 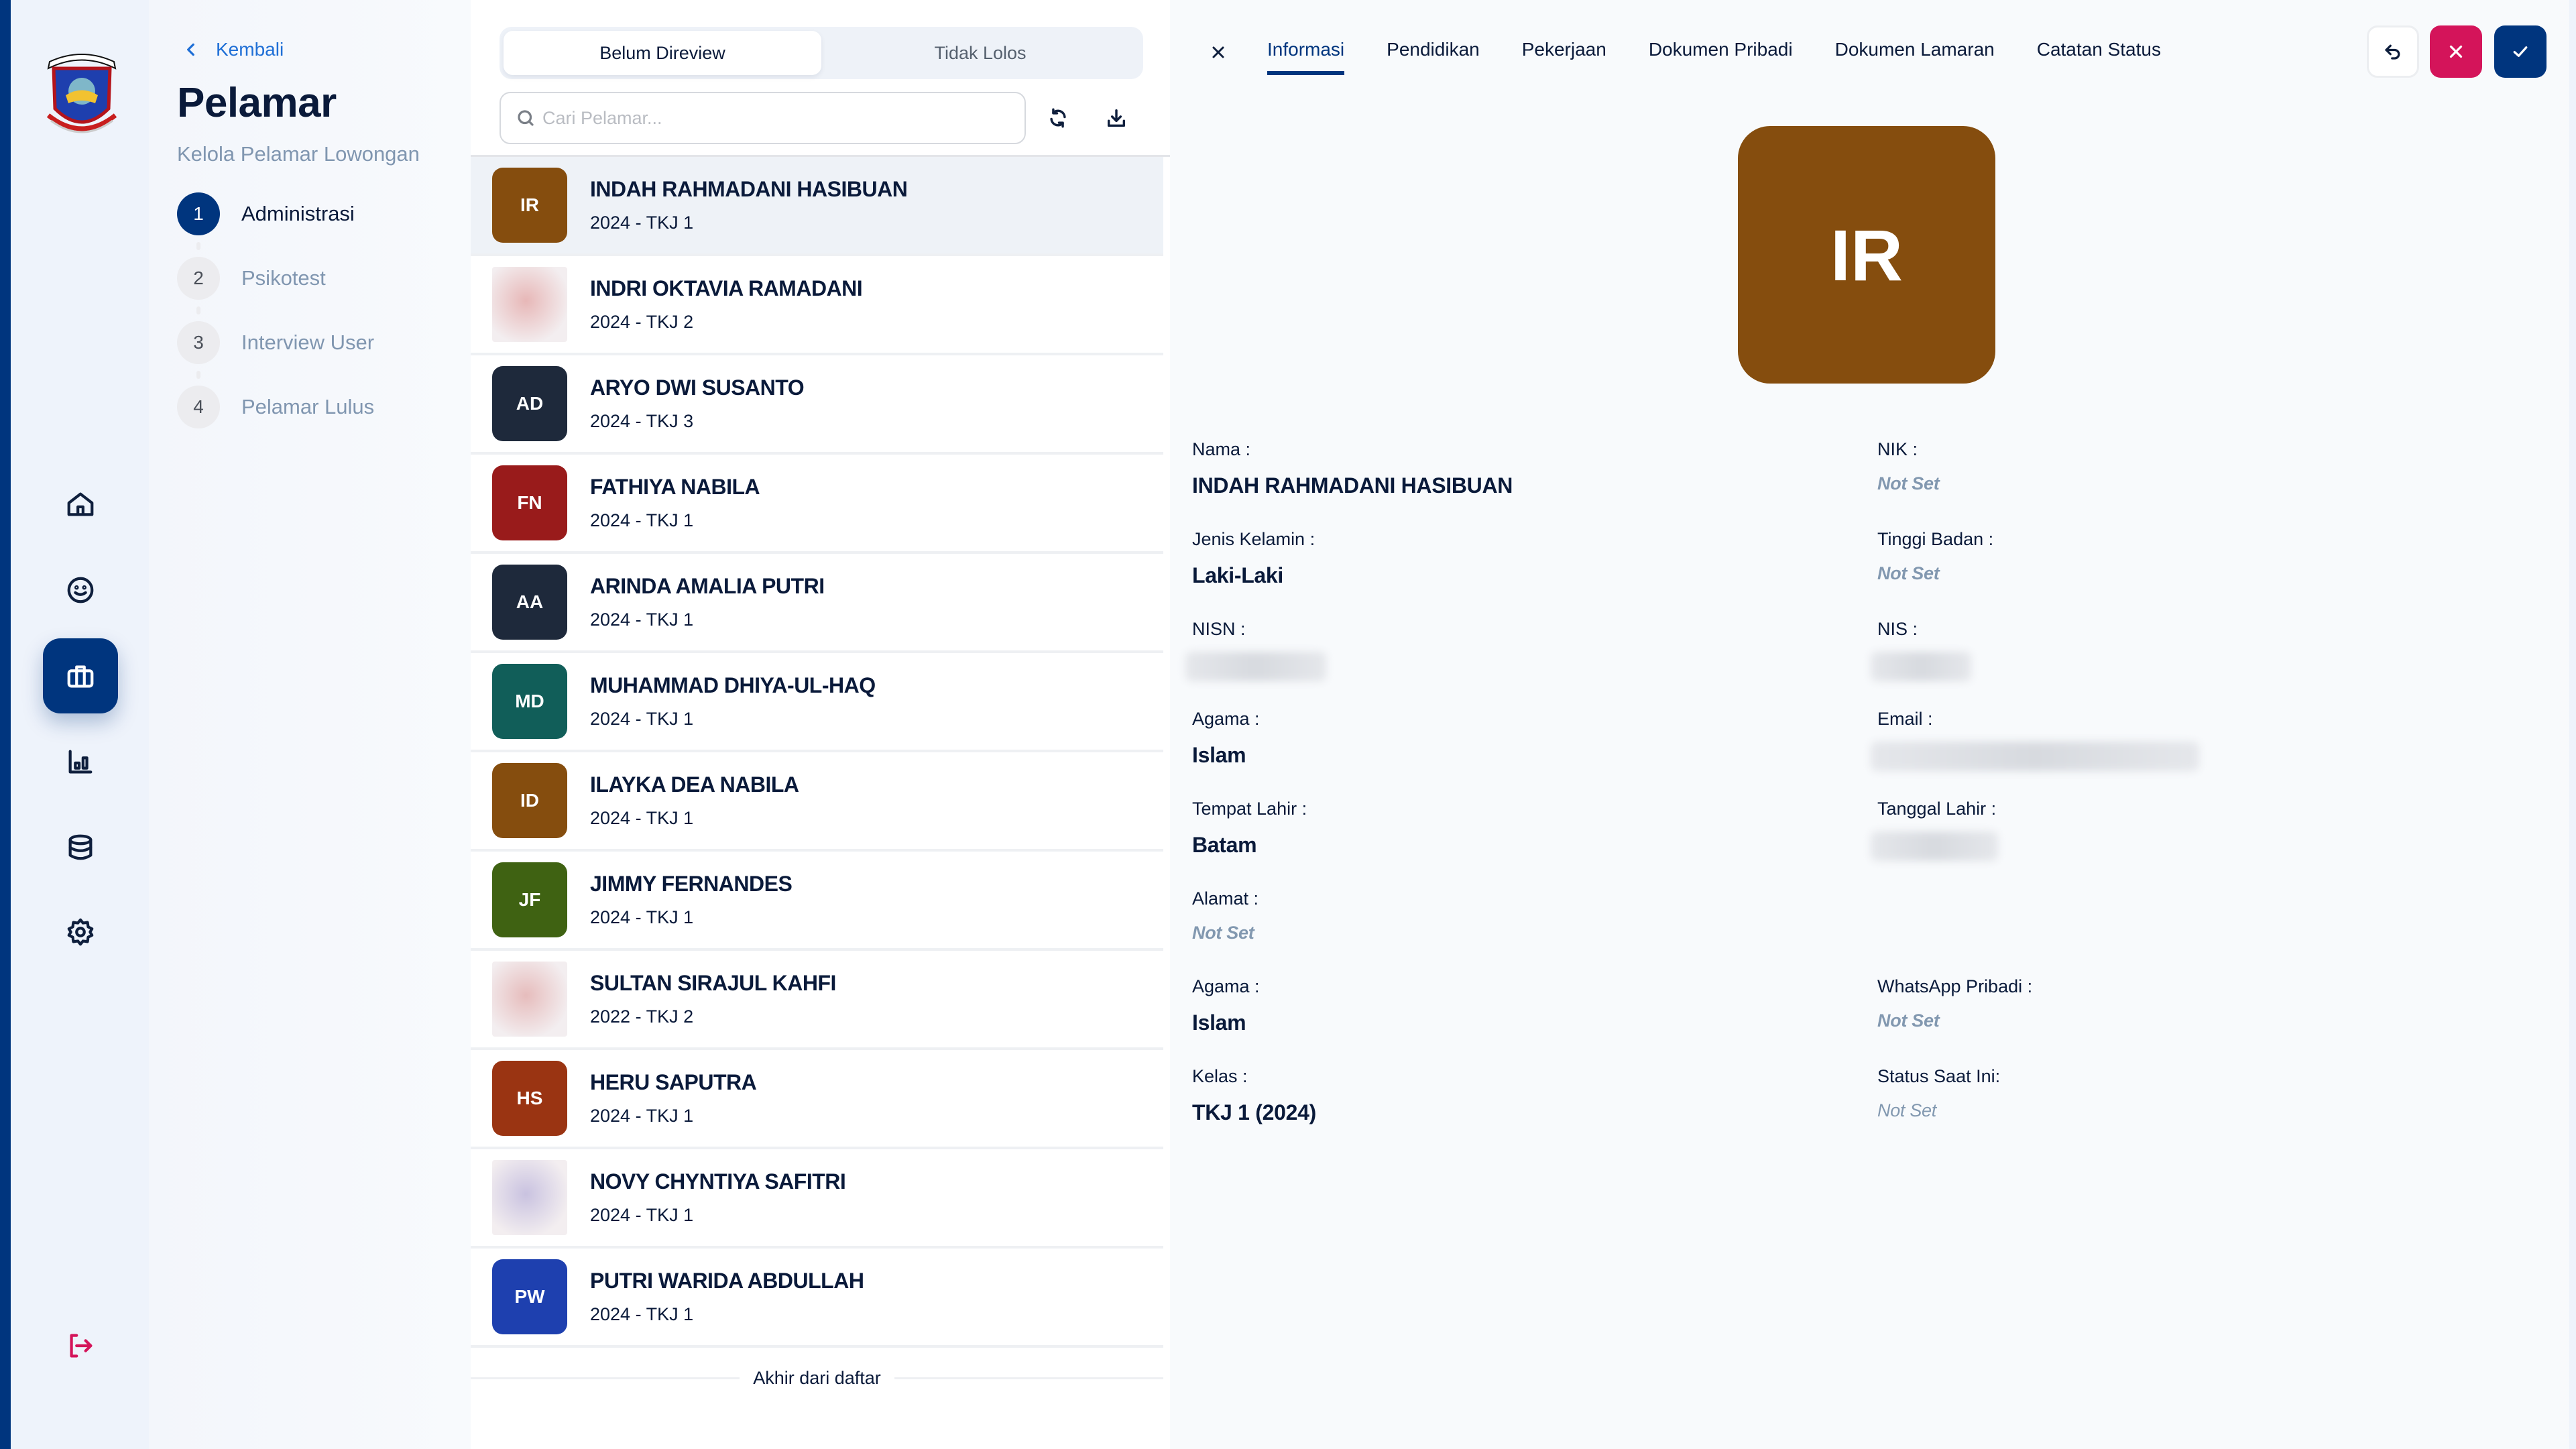 I want to click on applicant-row: AA ARINDA AMALIA PUTRI 2024 - TKJ 1, so click(x=817, y=604).